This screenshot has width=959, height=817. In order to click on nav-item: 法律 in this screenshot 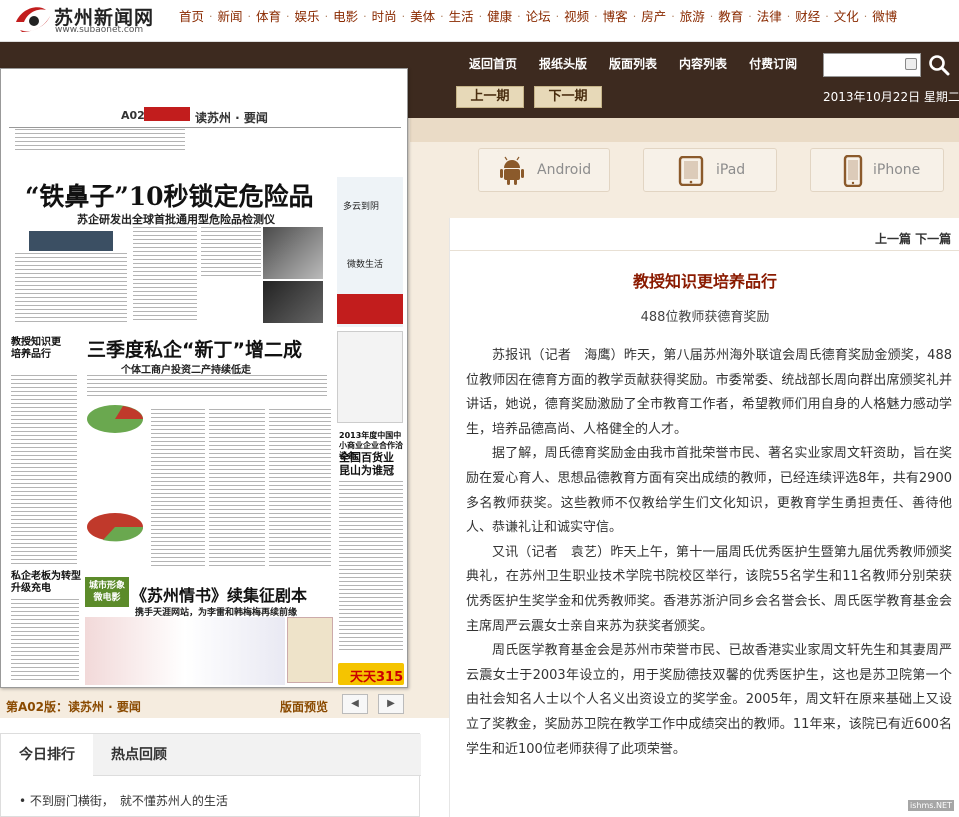, I will do `click(769, 17)`.